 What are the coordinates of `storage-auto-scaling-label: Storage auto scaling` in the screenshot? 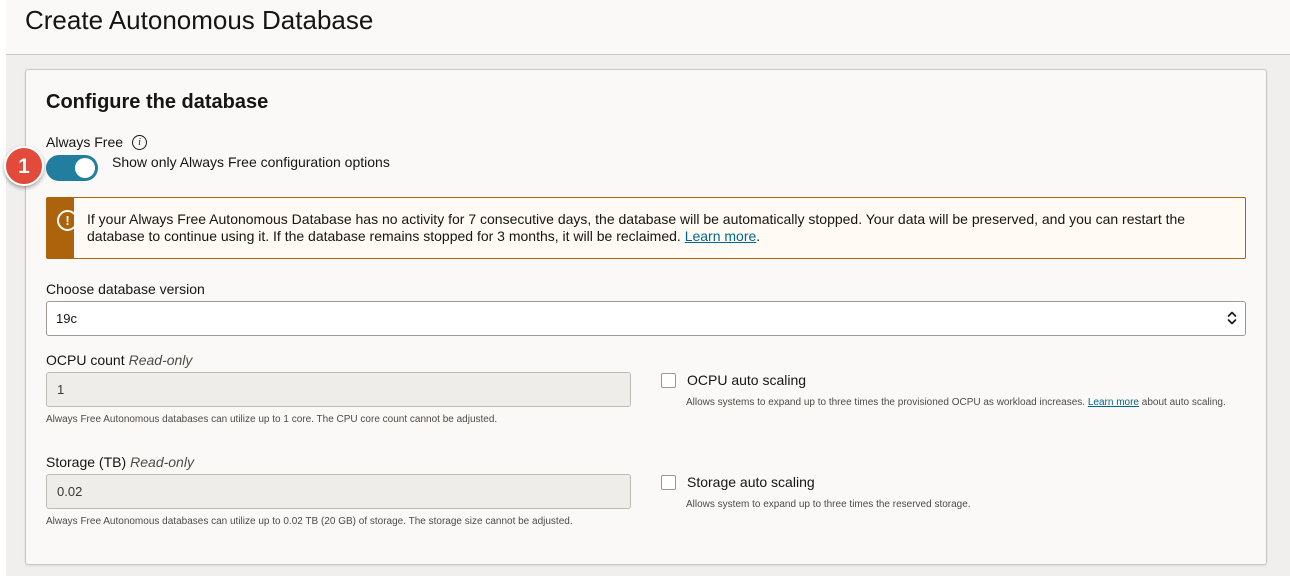 It's located at (751, 482).